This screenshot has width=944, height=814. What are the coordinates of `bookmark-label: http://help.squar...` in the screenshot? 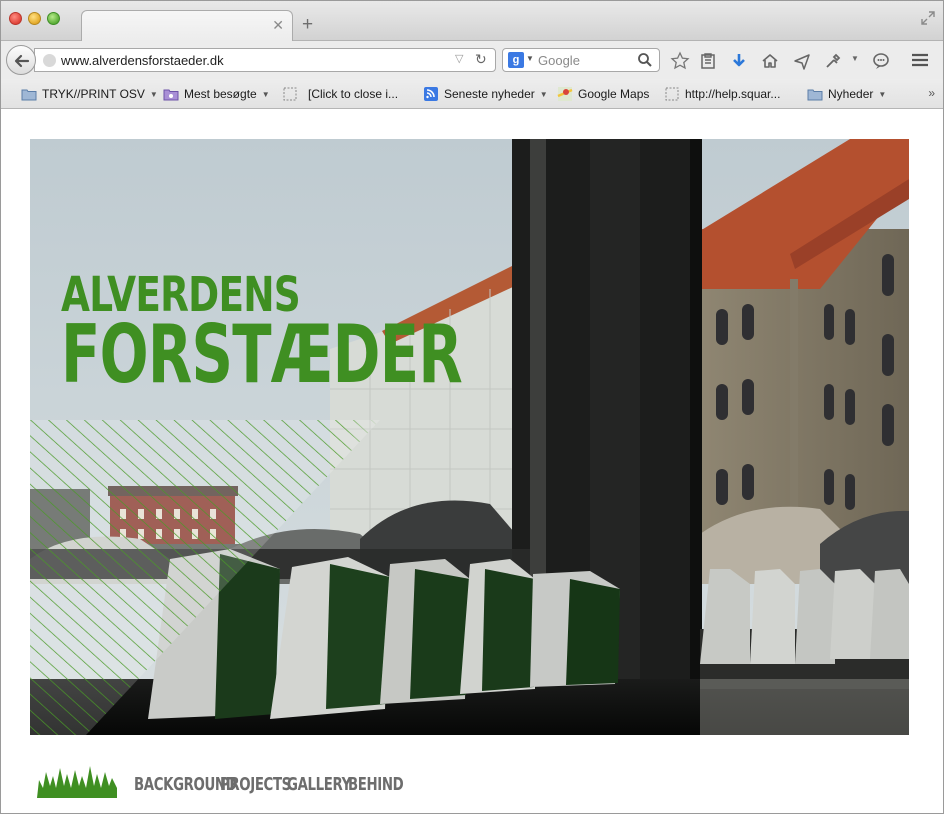 It's located at (733, 94).